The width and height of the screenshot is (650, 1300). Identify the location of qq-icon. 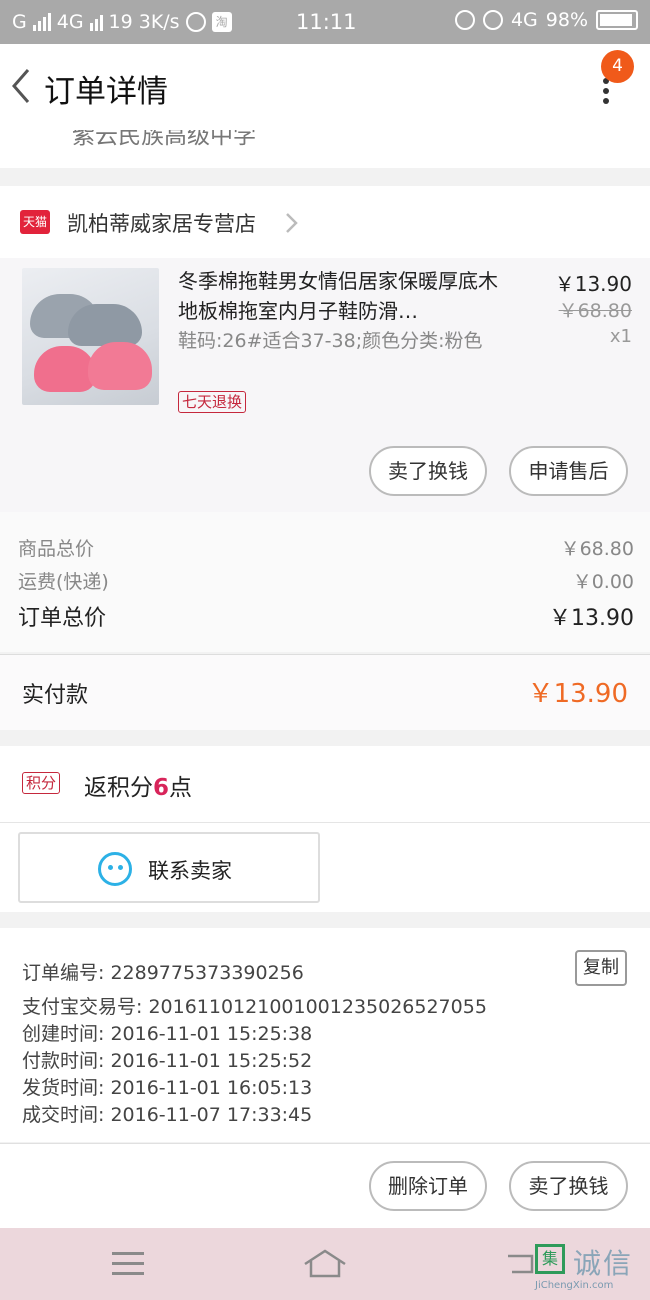
(195, 22).